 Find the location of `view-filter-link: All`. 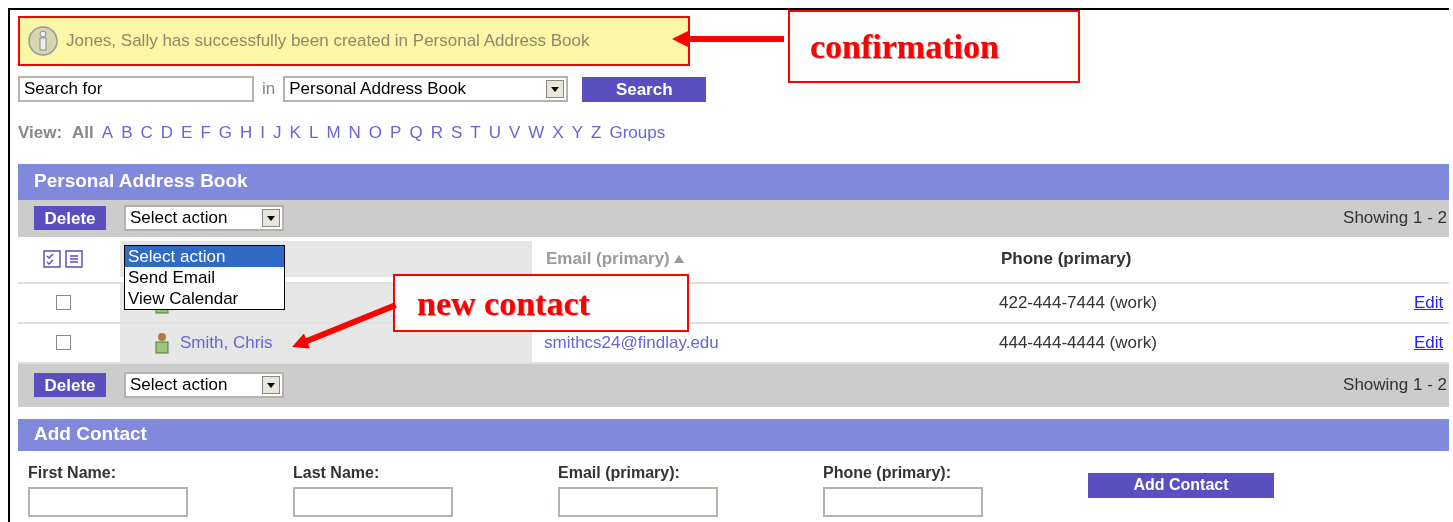

view-filter-link: All is located at coordinates (83, 133).